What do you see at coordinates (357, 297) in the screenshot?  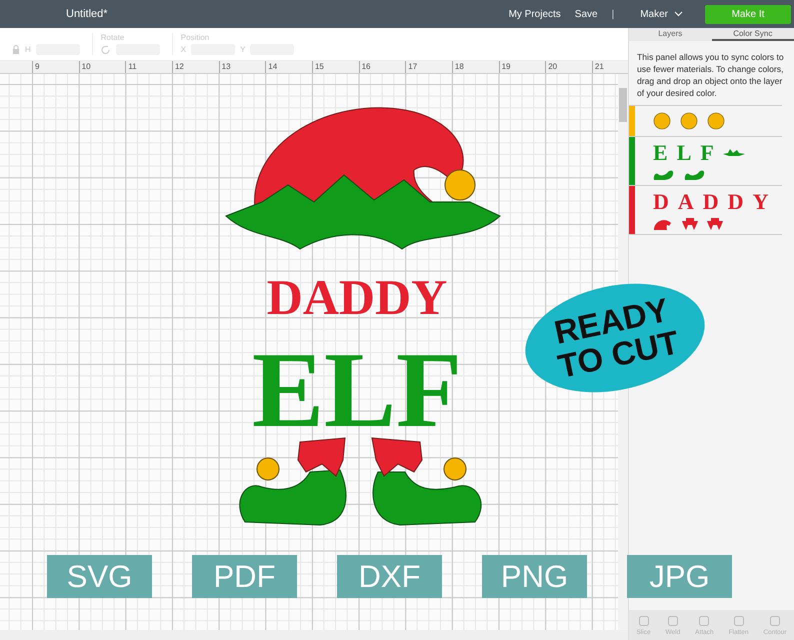 I see `design-text: DADDY` at bounding box center [357, 297].